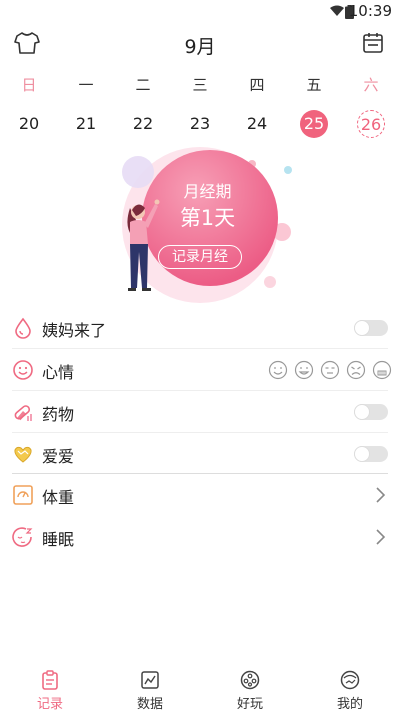 The image size is (400, 712). Describe the element at coordinates (350, 680) in the screenshot. I see `profile-icon` at that location.